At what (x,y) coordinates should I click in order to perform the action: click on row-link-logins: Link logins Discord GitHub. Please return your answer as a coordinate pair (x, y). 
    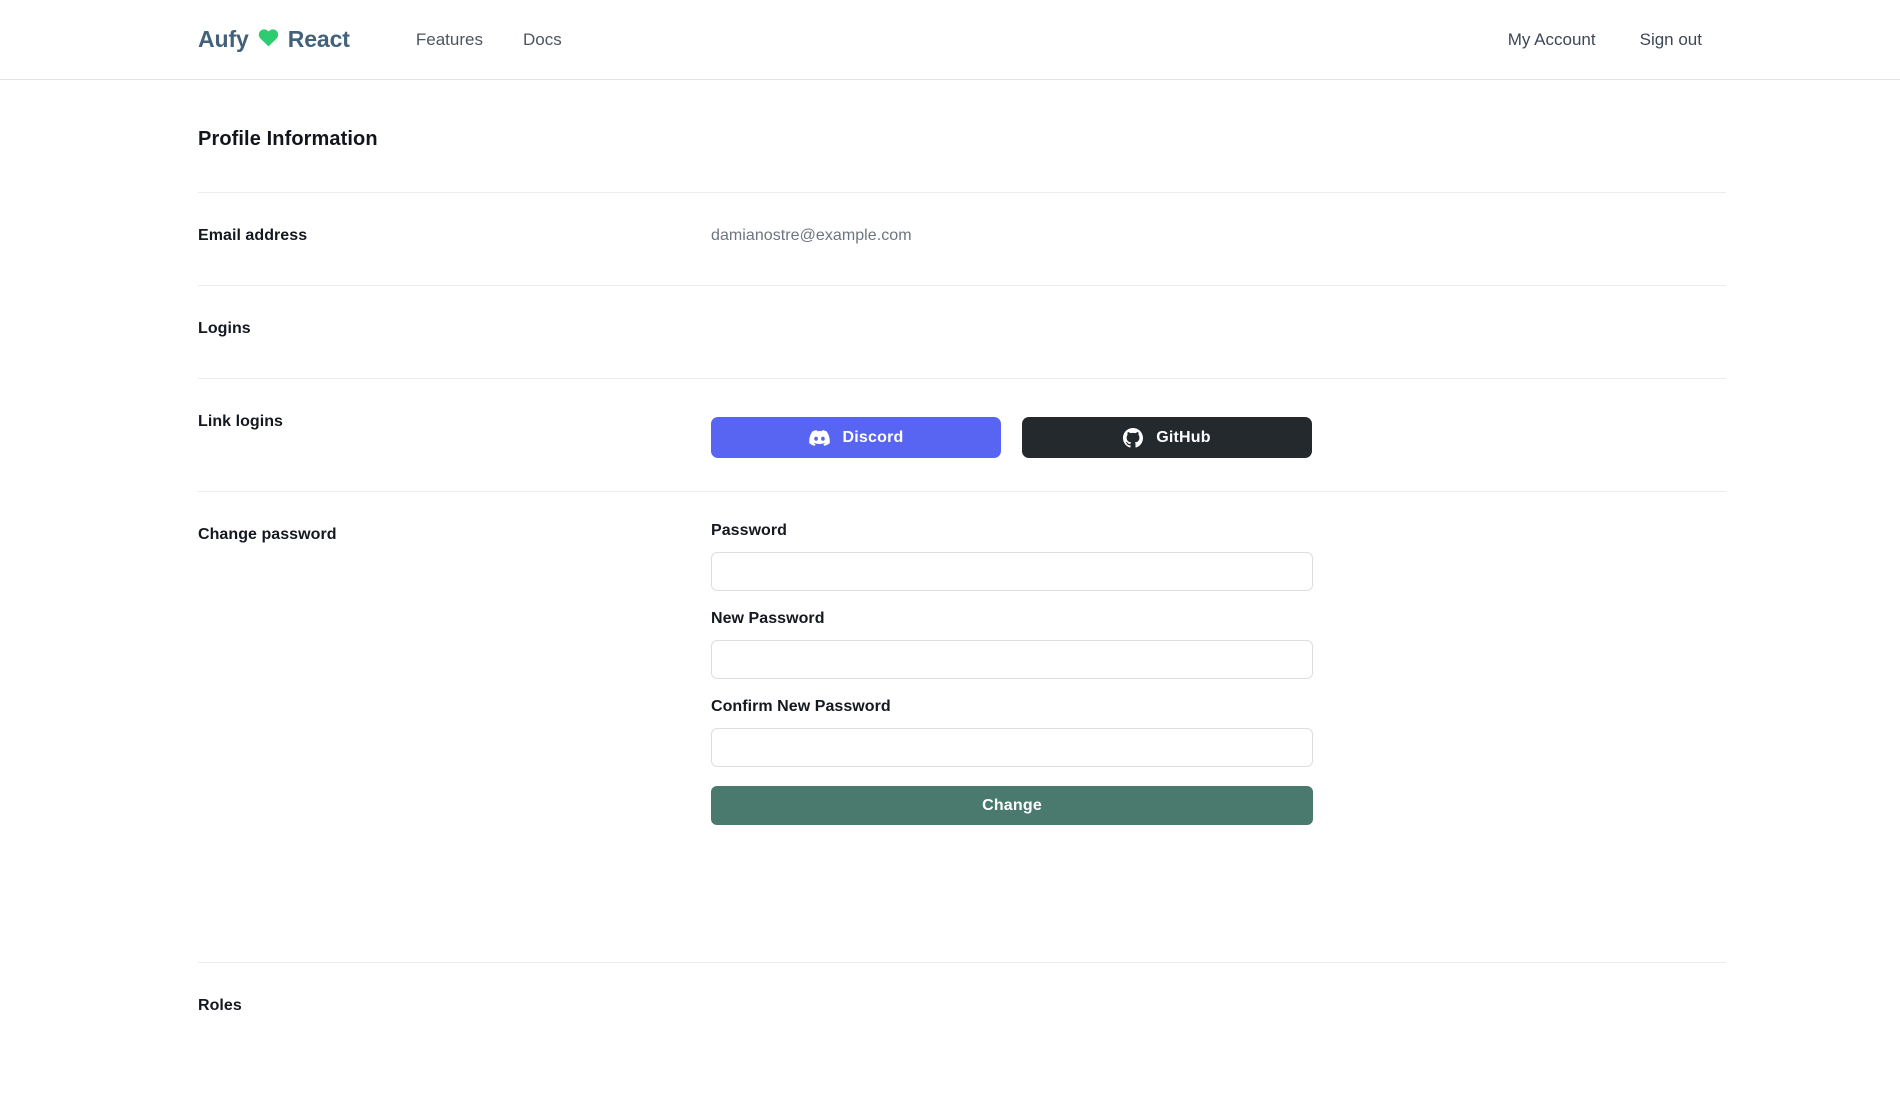
    Looking at the image, I should click on (962, 435).